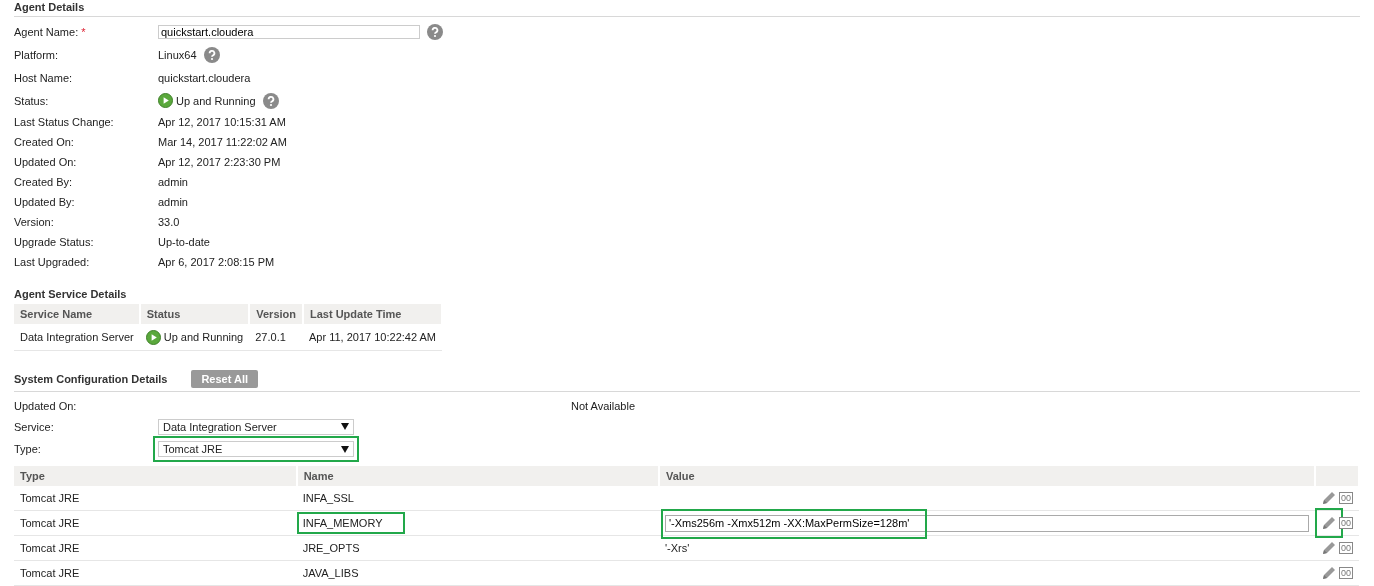 The height and width of the screenshot is (586, 1374). Describe the element at coordinates (222, 122) in the screenshot. I see `field-value: Apr 12, 2017 10:15:31 AM` at that location.